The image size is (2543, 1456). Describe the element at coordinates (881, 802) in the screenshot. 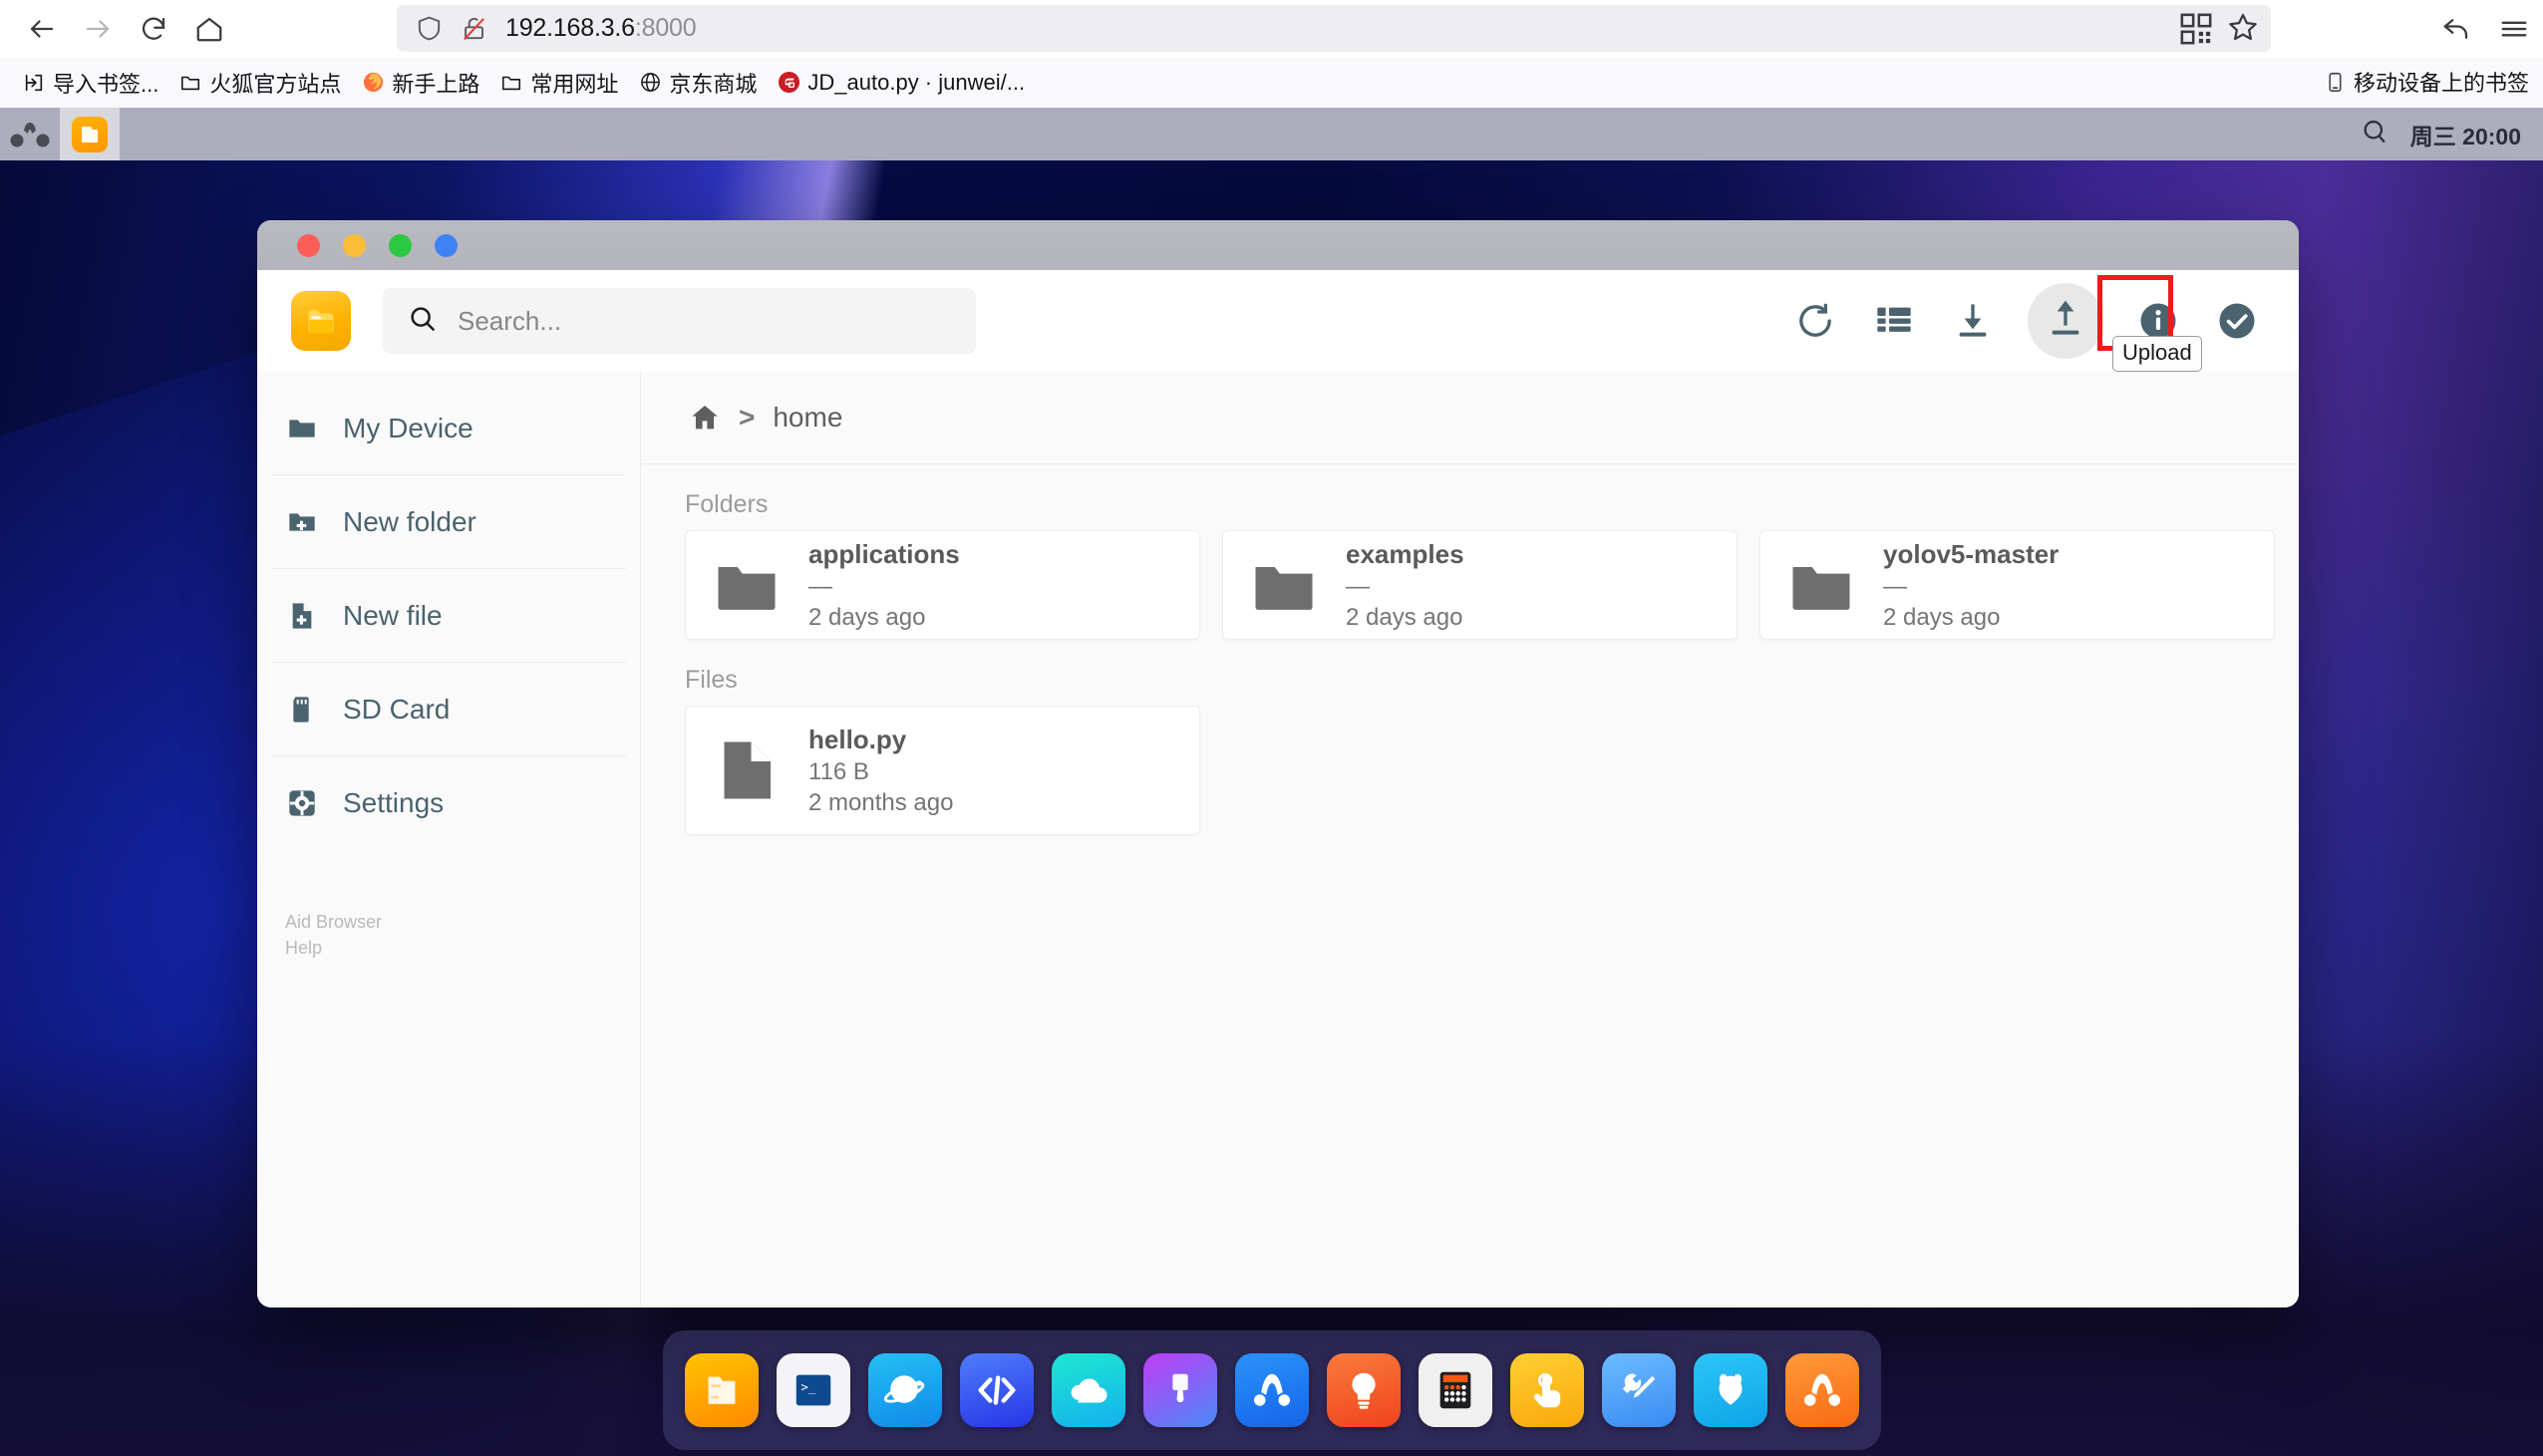

I see `file-modified: 2 months ago` at that location.